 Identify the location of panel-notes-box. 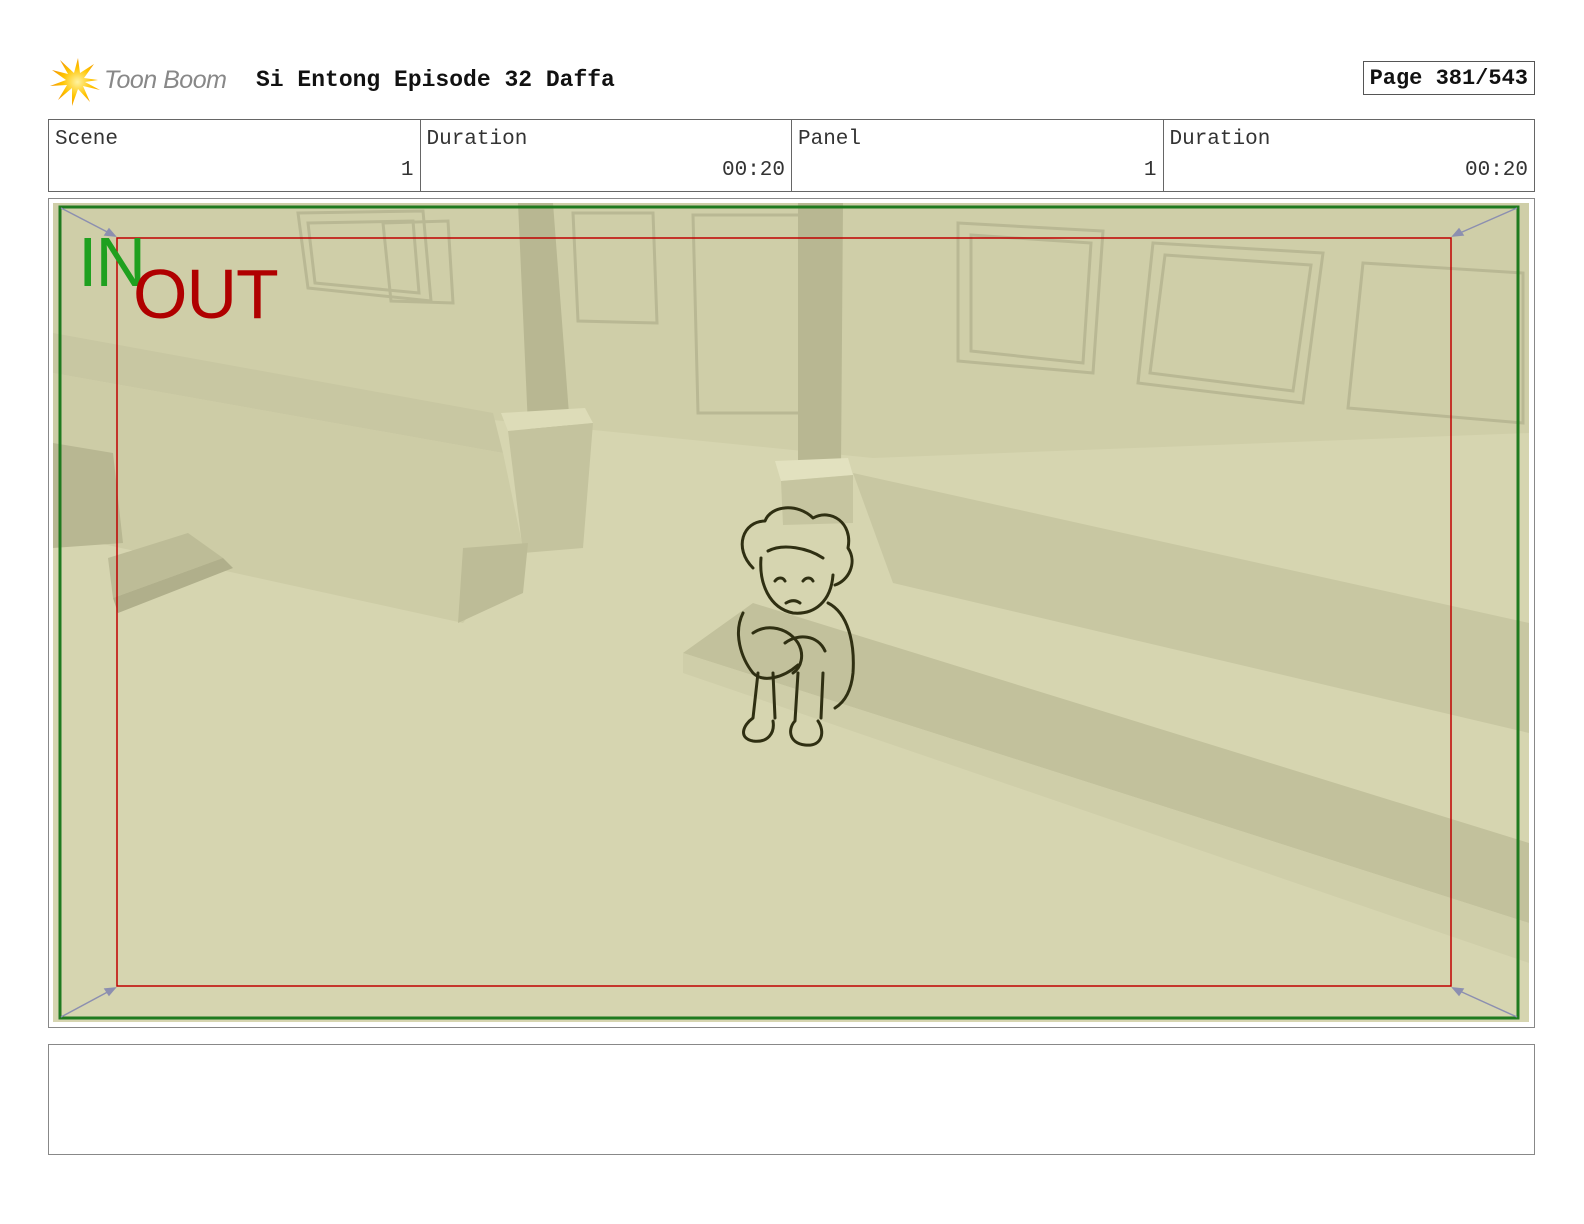
(791, 1099).